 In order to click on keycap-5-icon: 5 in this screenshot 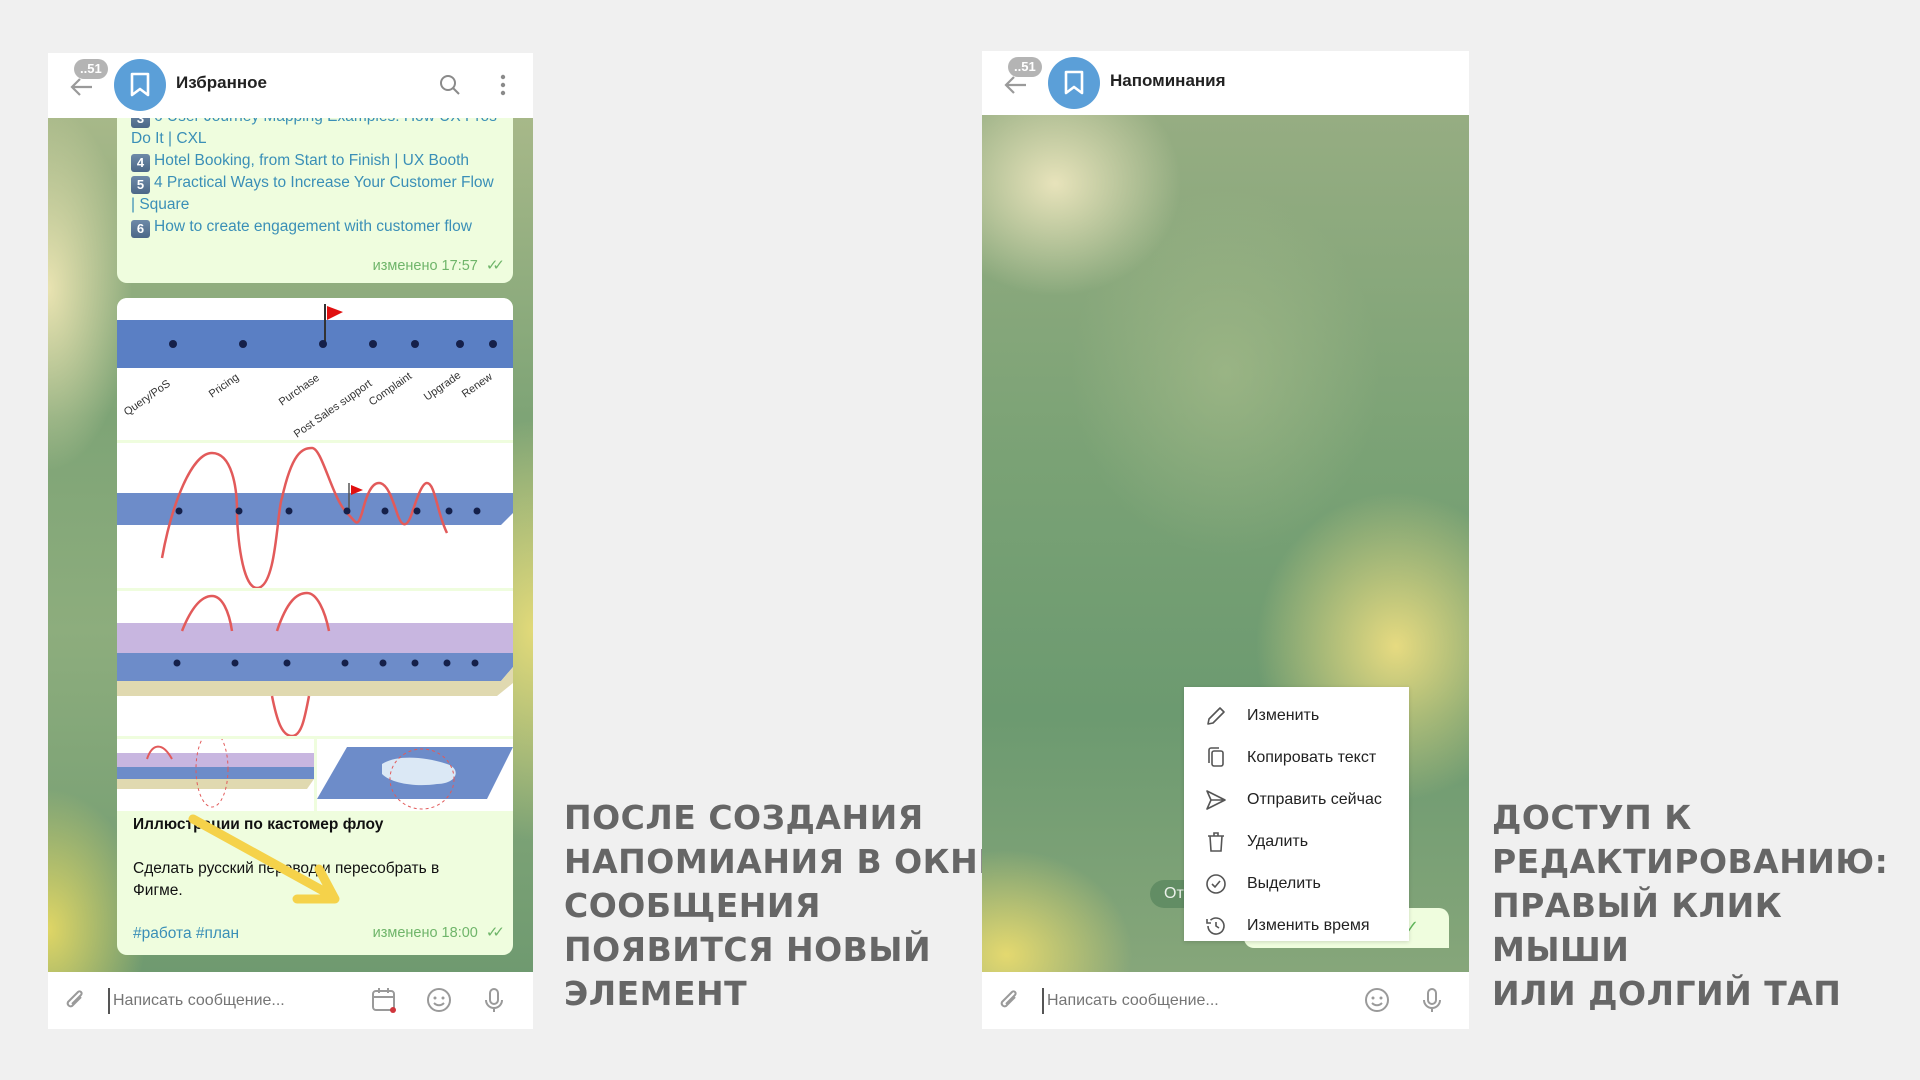, I will do `click(140, 185)`.